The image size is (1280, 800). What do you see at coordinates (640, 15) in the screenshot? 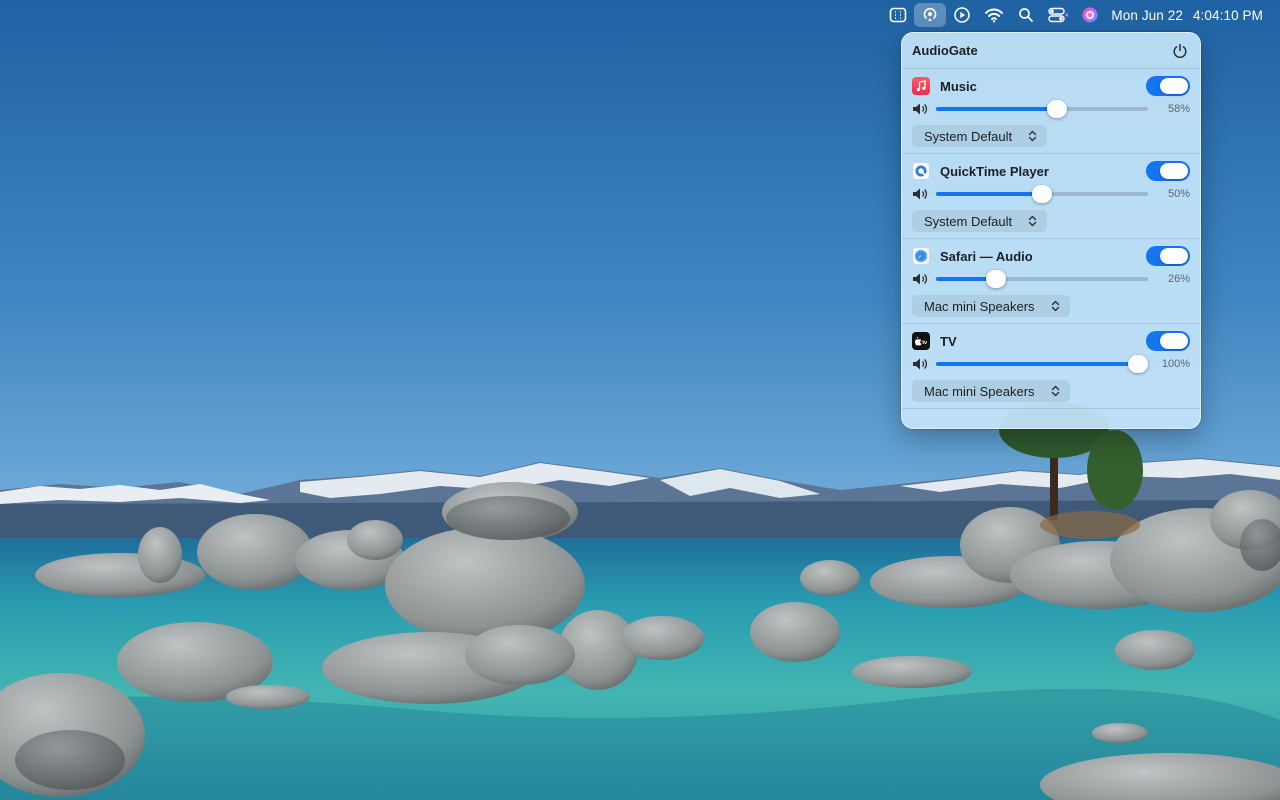
I see `menu-bar: Mon Jun 22 4:04:10 PM` at bounding box center [640, 15].